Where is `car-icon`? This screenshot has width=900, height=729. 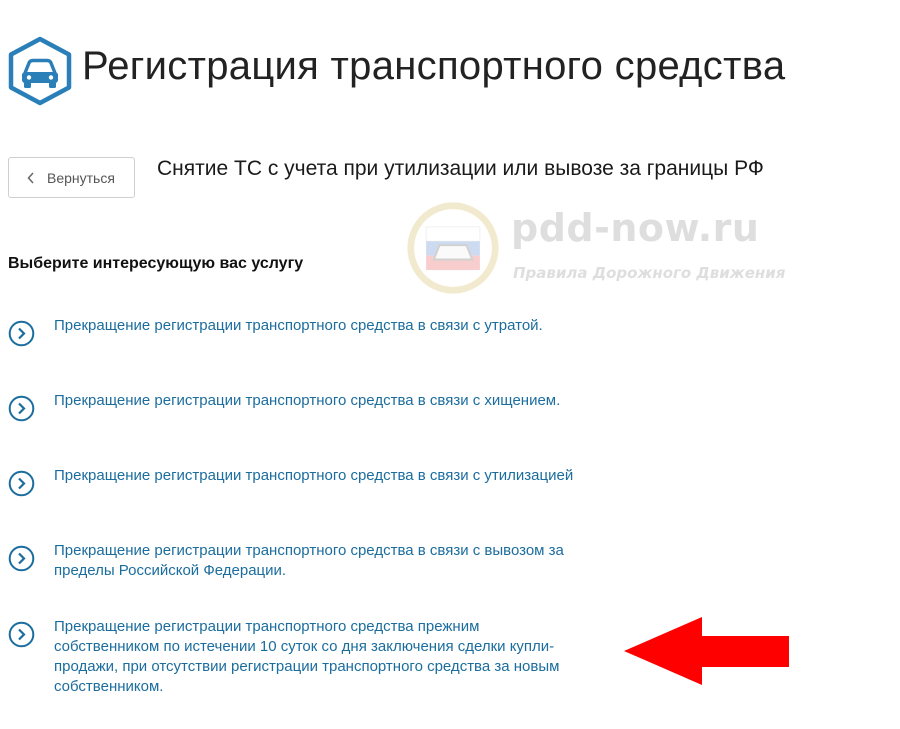
car-icon is located at coordinates (40, 71).